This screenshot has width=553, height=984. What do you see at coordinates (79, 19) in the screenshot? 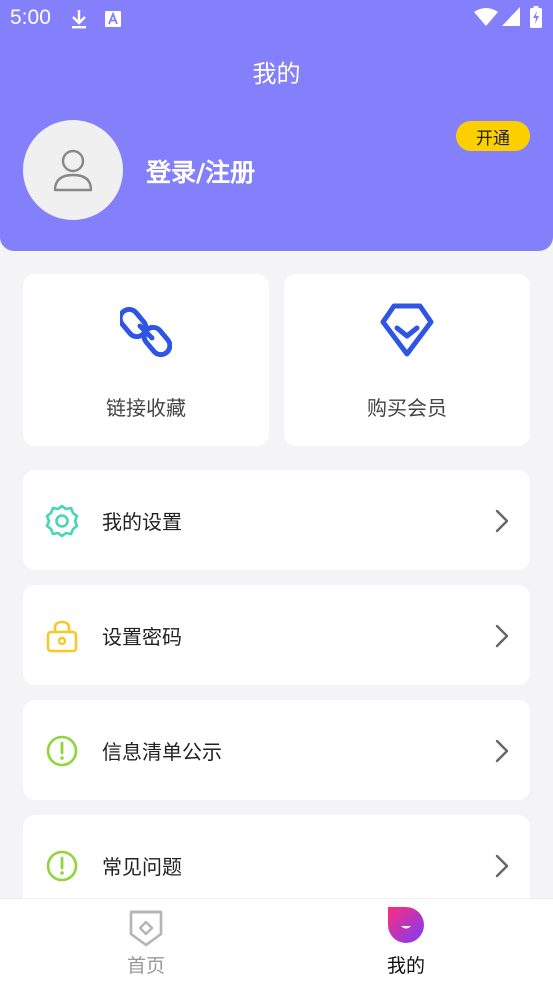
I see `download-icon` at bounding box center [79, 19].